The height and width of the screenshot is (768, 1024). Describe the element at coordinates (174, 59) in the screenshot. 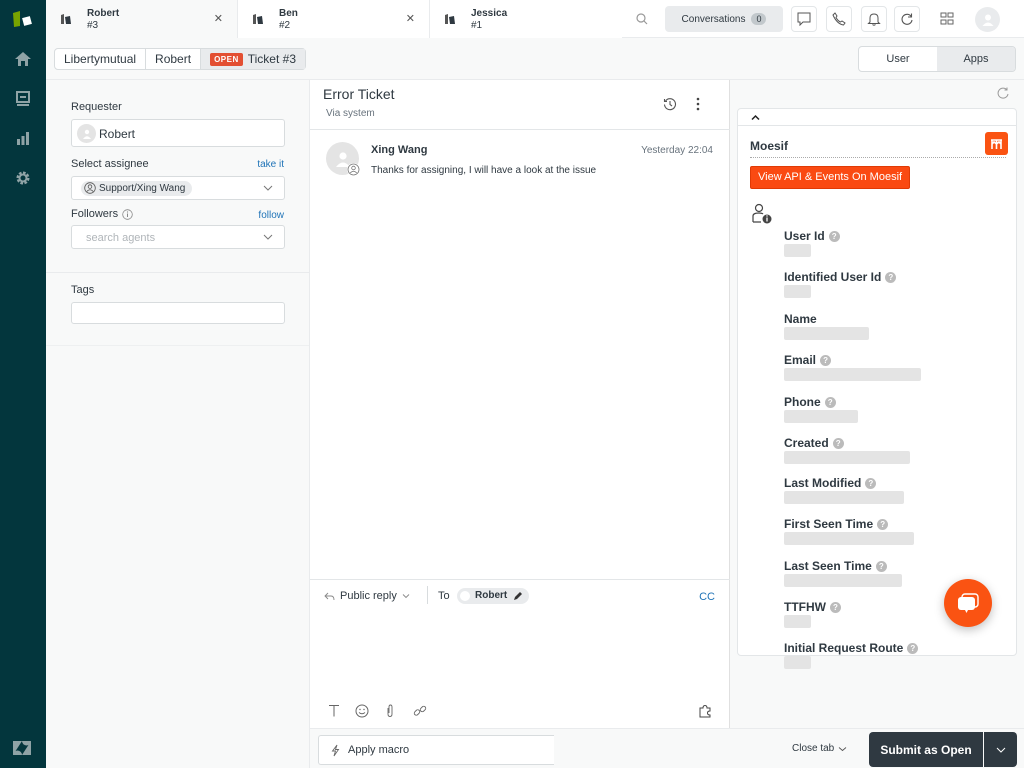

I see `breadcrumb-user: Robert` at that location.